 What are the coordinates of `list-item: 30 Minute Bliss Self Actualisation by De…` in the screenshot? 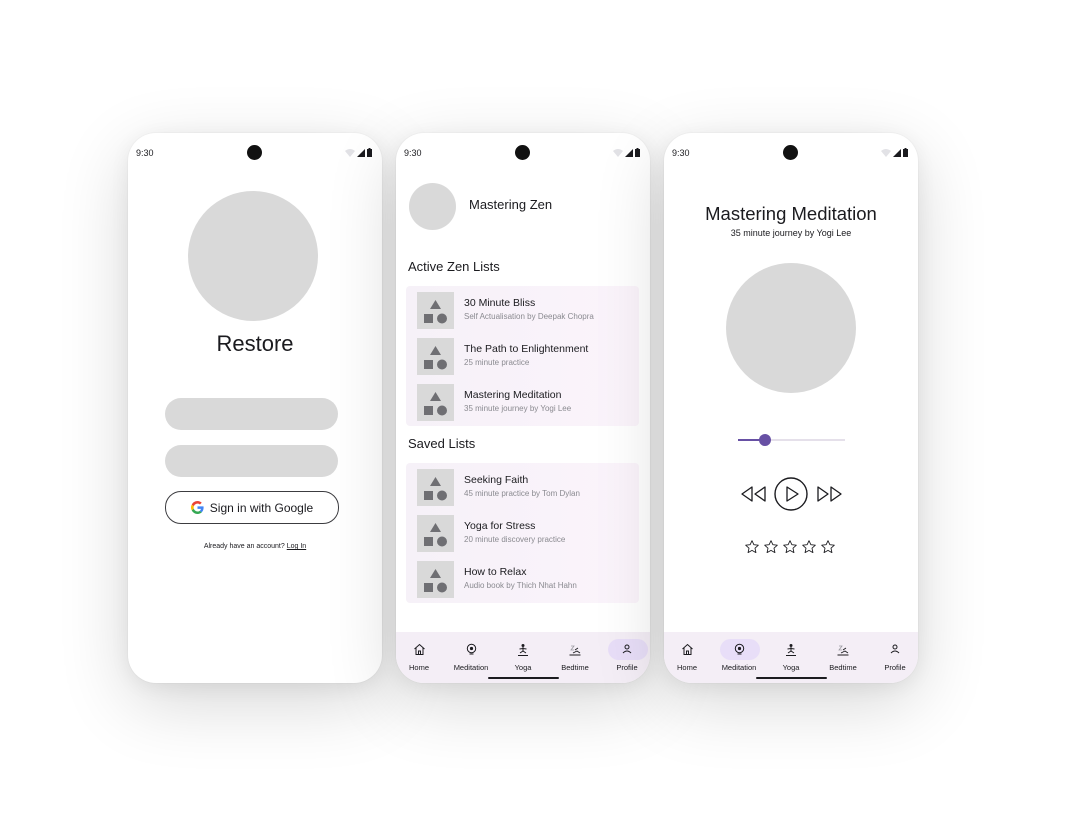 It's located at (522, 310).